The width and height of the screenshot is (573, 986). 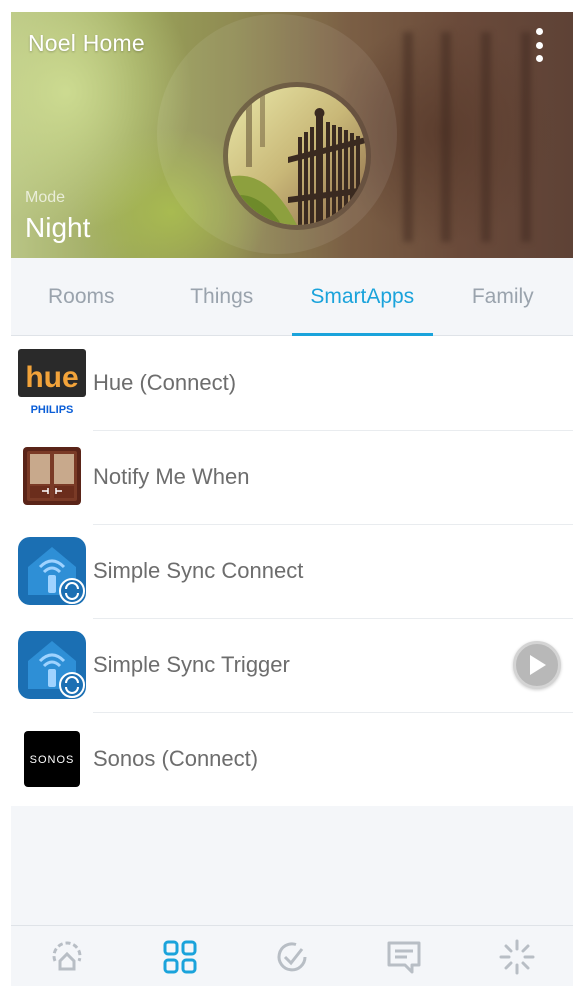 I want to click on tab-family: Family, so click(x=503, y=296).